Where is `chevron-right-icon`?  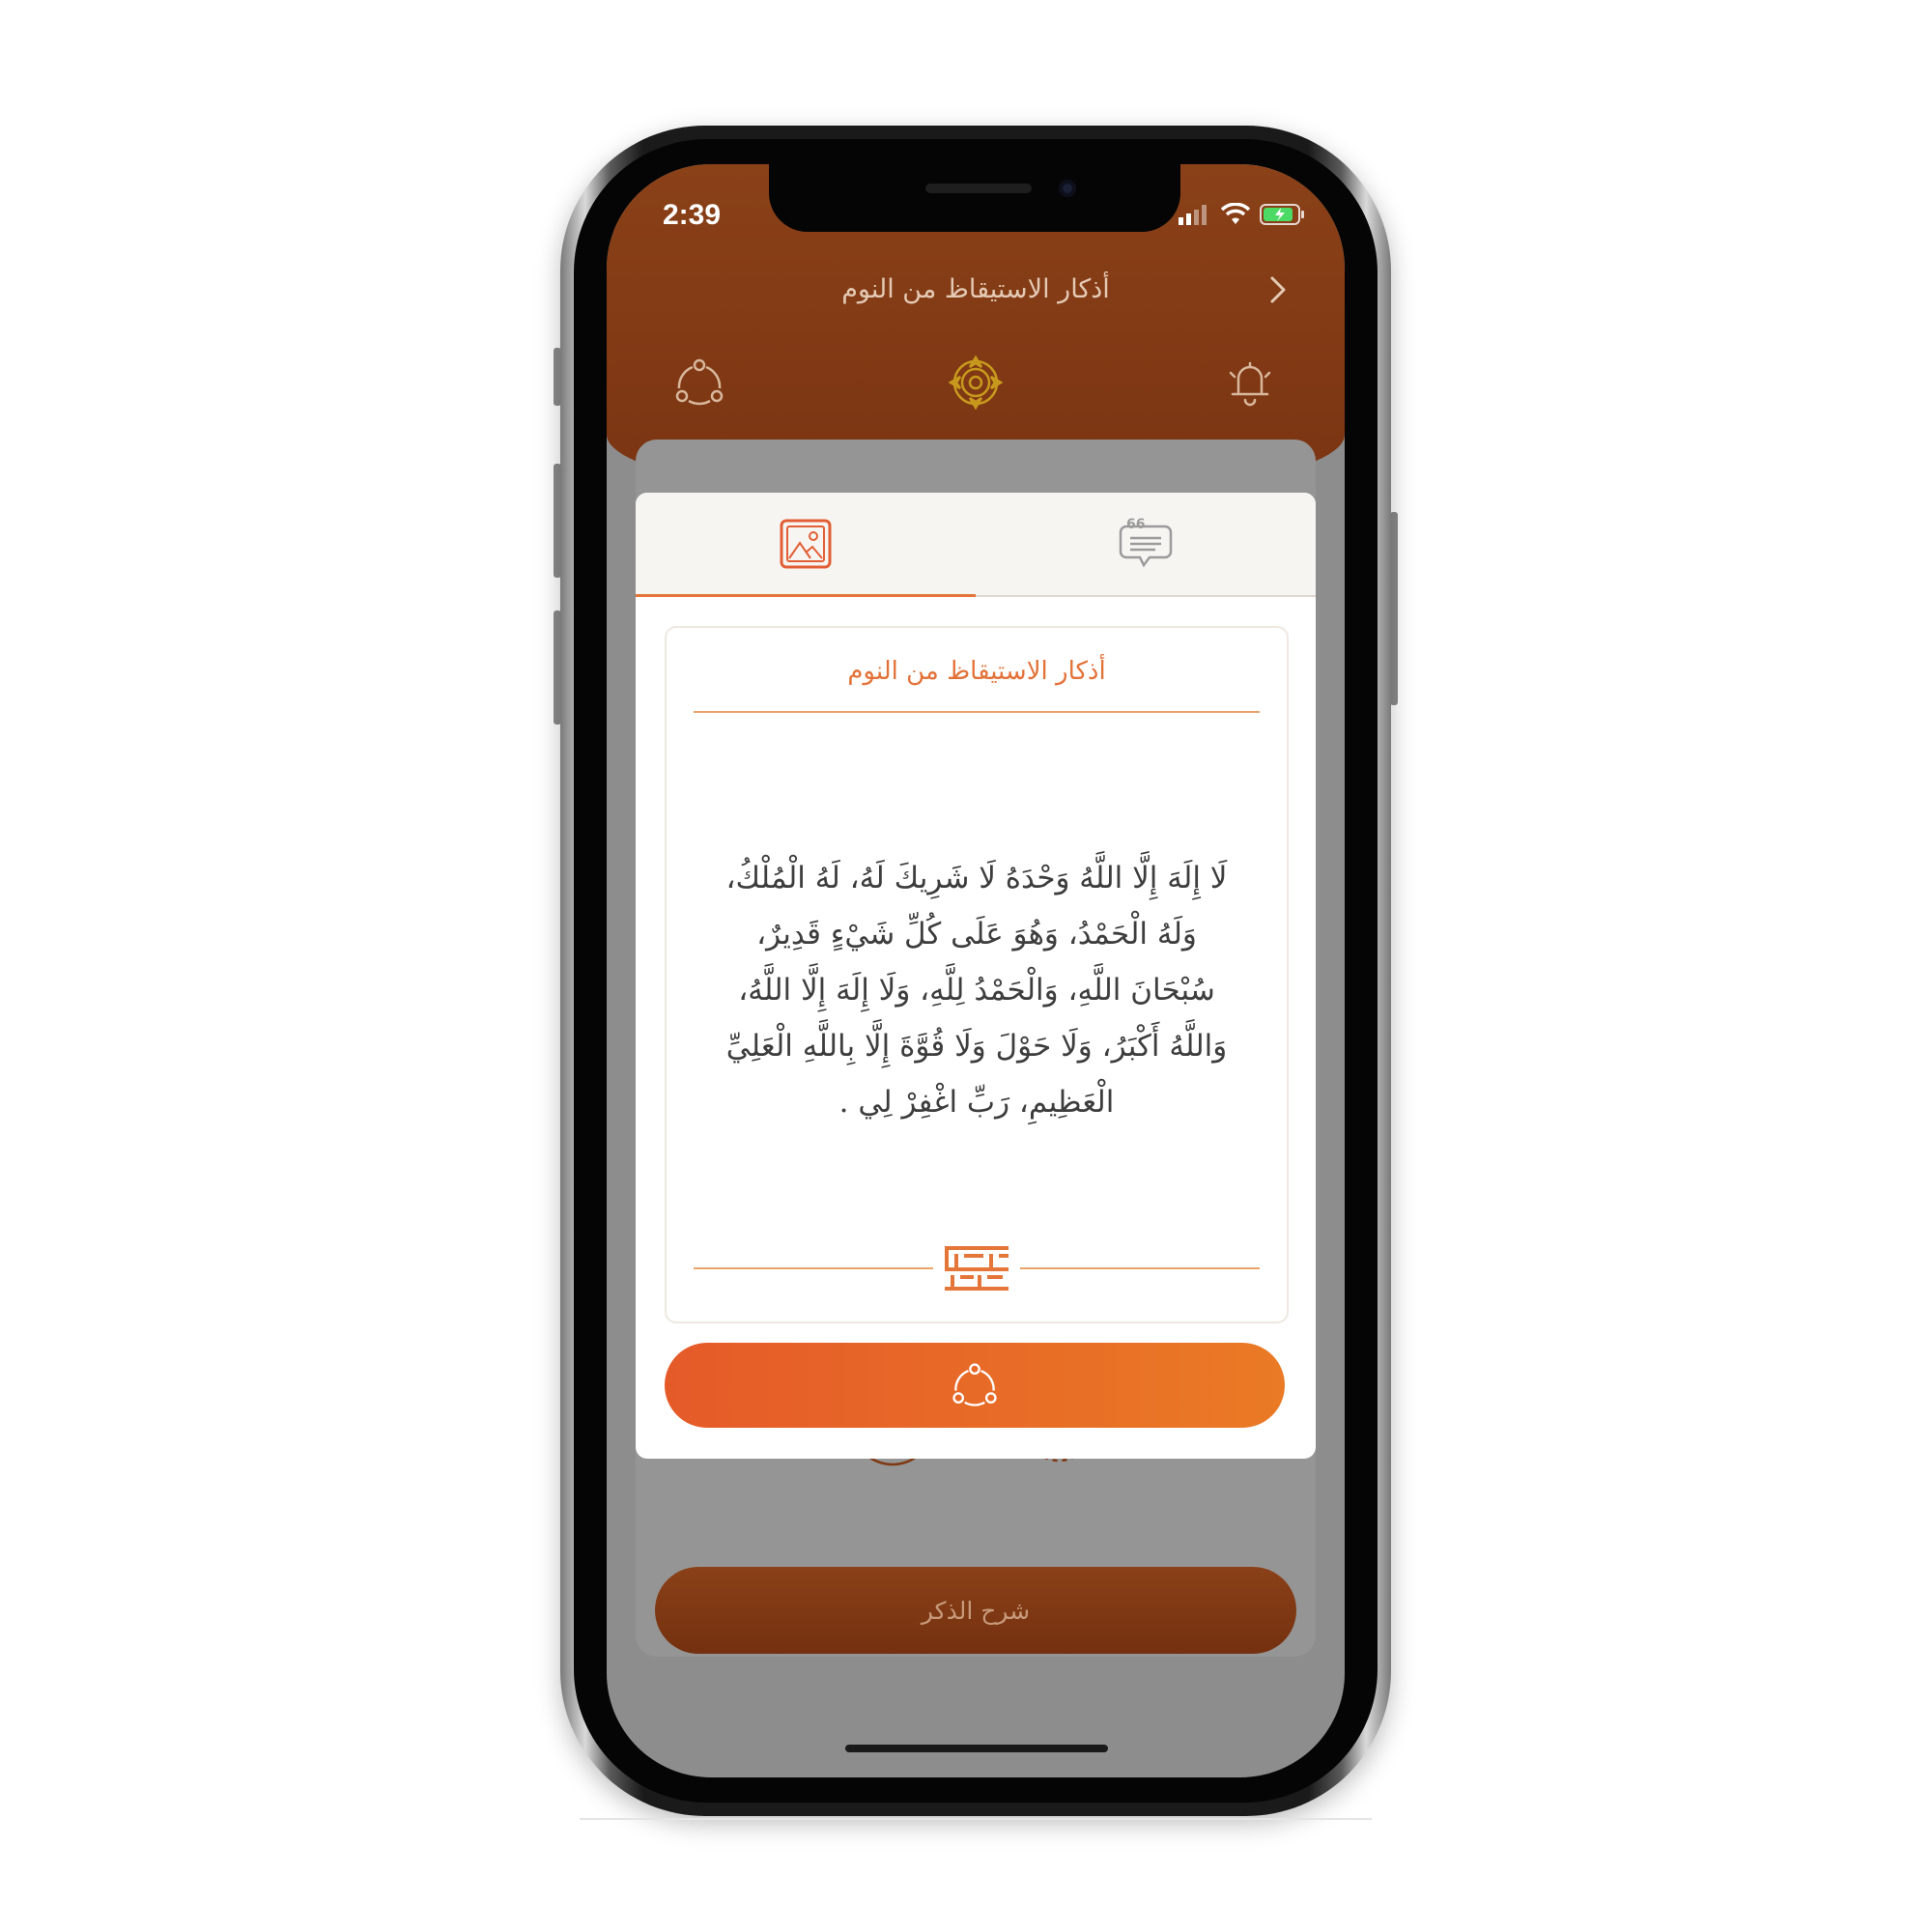
chevron-right-icon is located at coordinates (1277, 289).